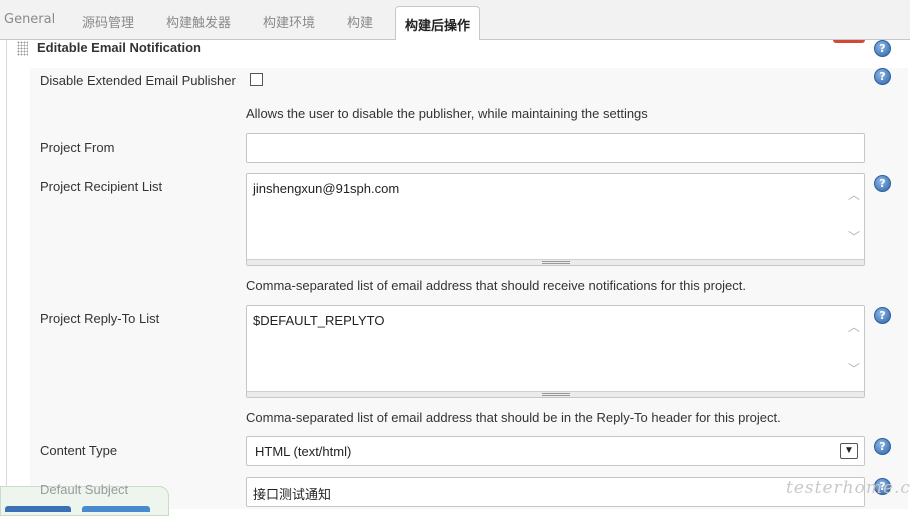 The height and width of the screenshot is (516, 910). Describe the element at coordinates (6, 274) in the screenshot. I see `panel-border` at that location.